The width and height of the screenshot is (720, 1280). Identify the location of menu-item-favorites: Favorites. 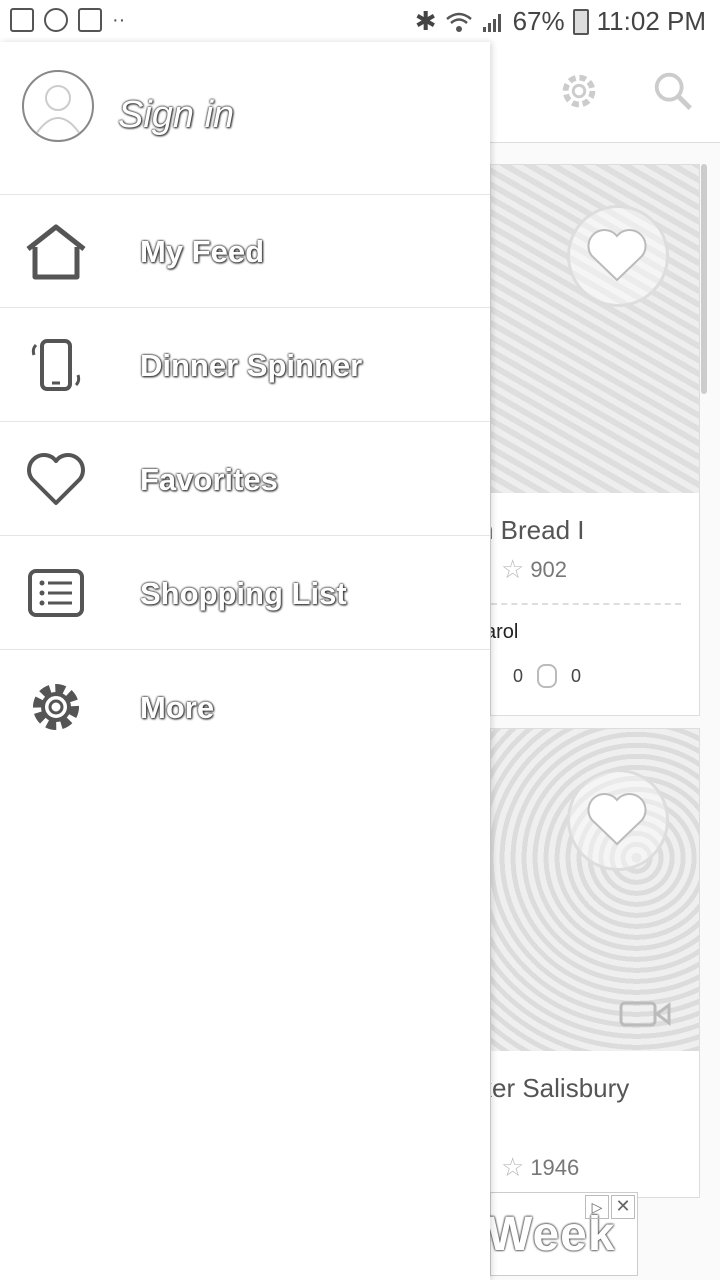
(245, 479).